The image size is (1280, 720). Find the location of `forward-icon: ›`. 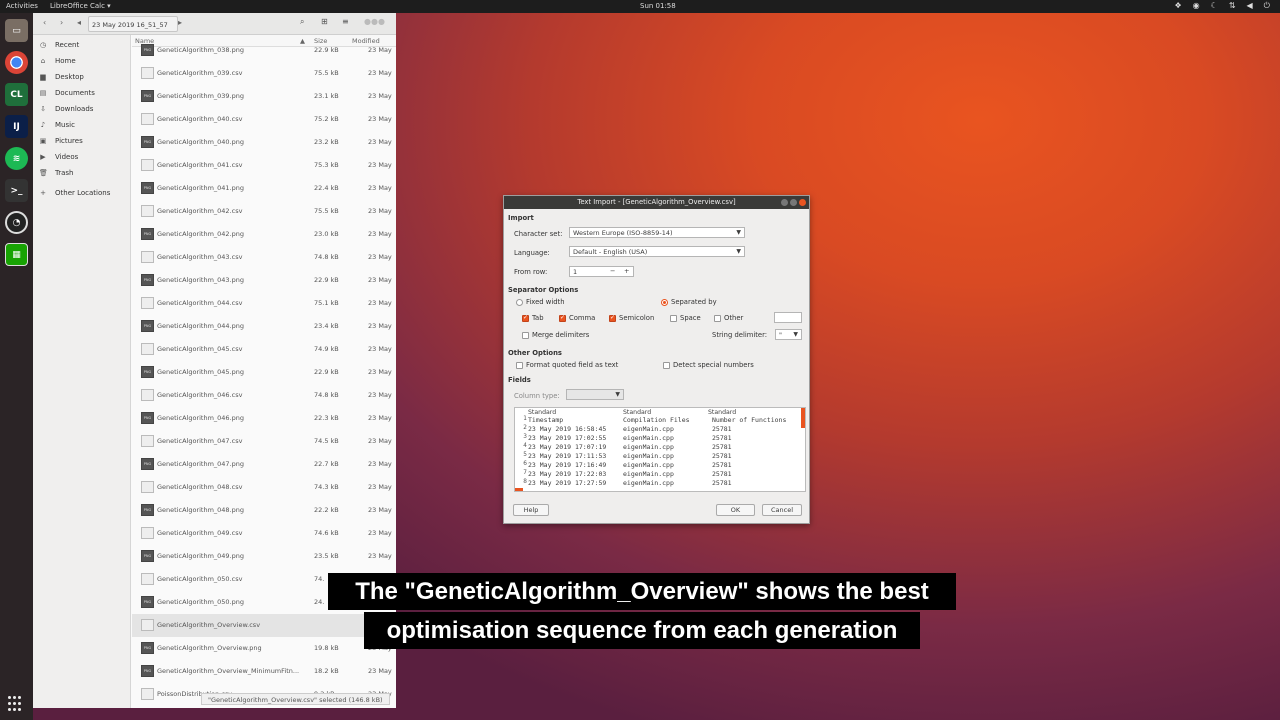

forward-icon: › is located at coordinates (61, 22).